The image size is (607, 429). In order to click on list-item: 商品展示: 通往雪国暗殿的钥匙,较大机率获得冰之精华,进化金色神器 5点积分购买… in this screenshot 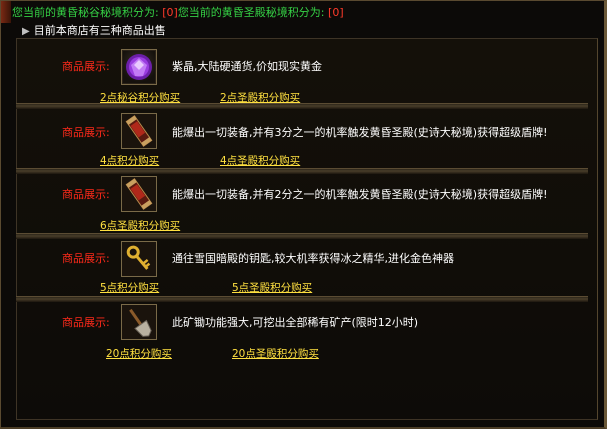, I will do `click(303, 270)`.